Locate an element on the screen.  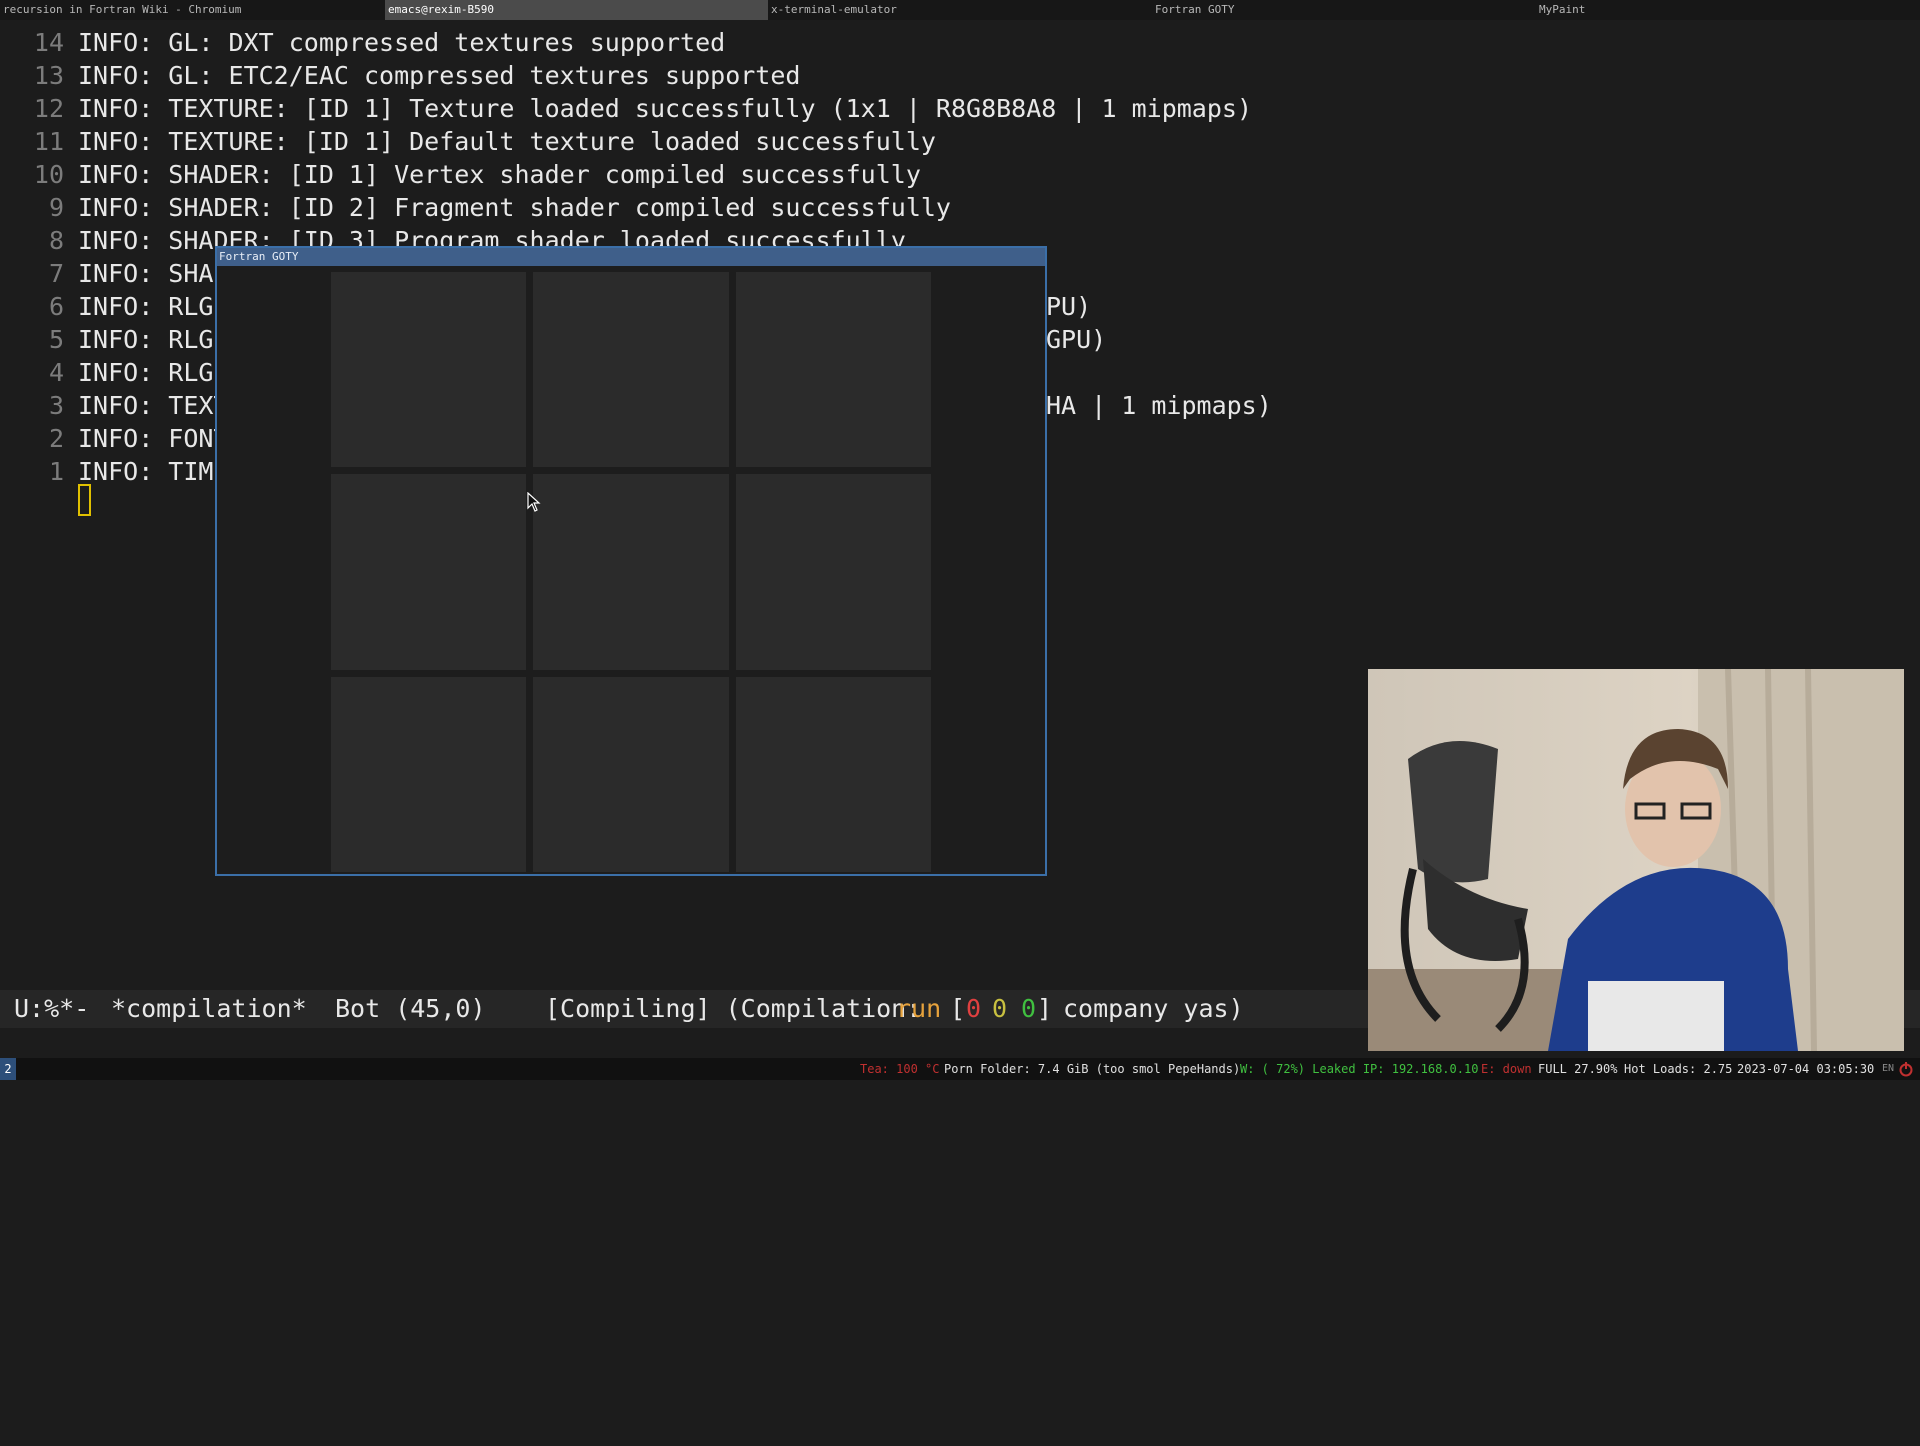
line-number: 10 is located at coordinates (48, 174).